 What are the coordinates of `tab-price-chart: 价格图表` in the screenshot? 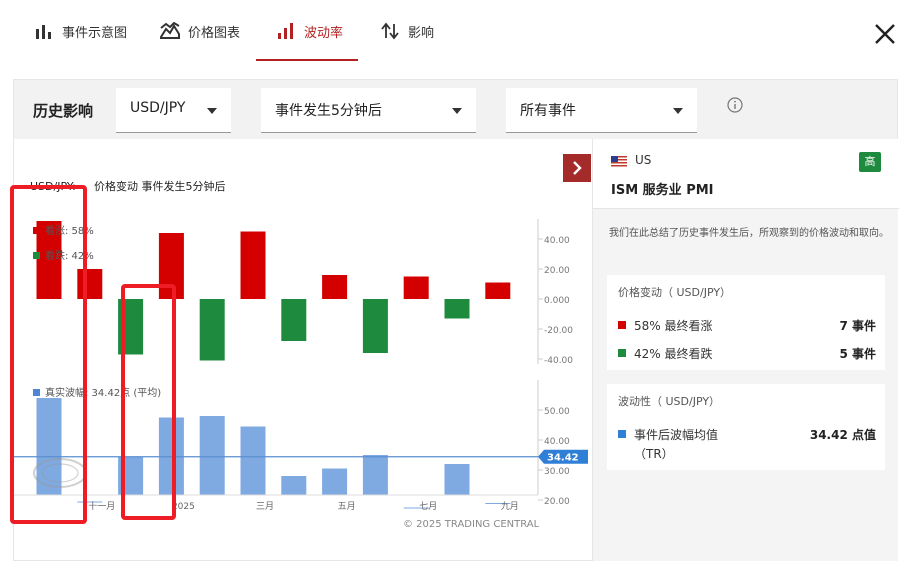 It's located at (200, 42).